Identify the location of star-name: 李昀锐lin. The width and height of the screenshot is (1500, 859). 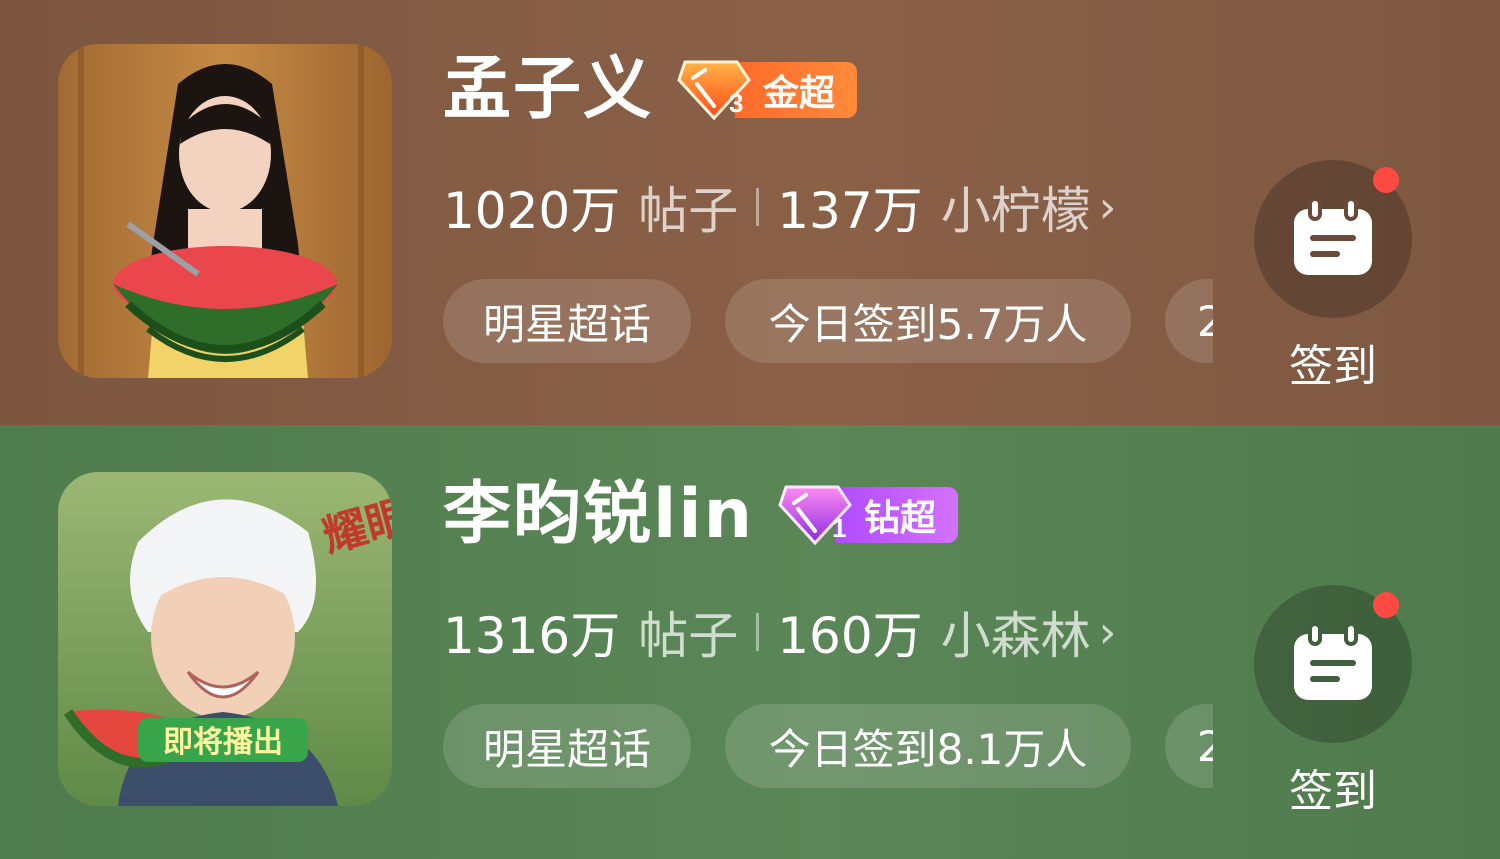
(599, 514).